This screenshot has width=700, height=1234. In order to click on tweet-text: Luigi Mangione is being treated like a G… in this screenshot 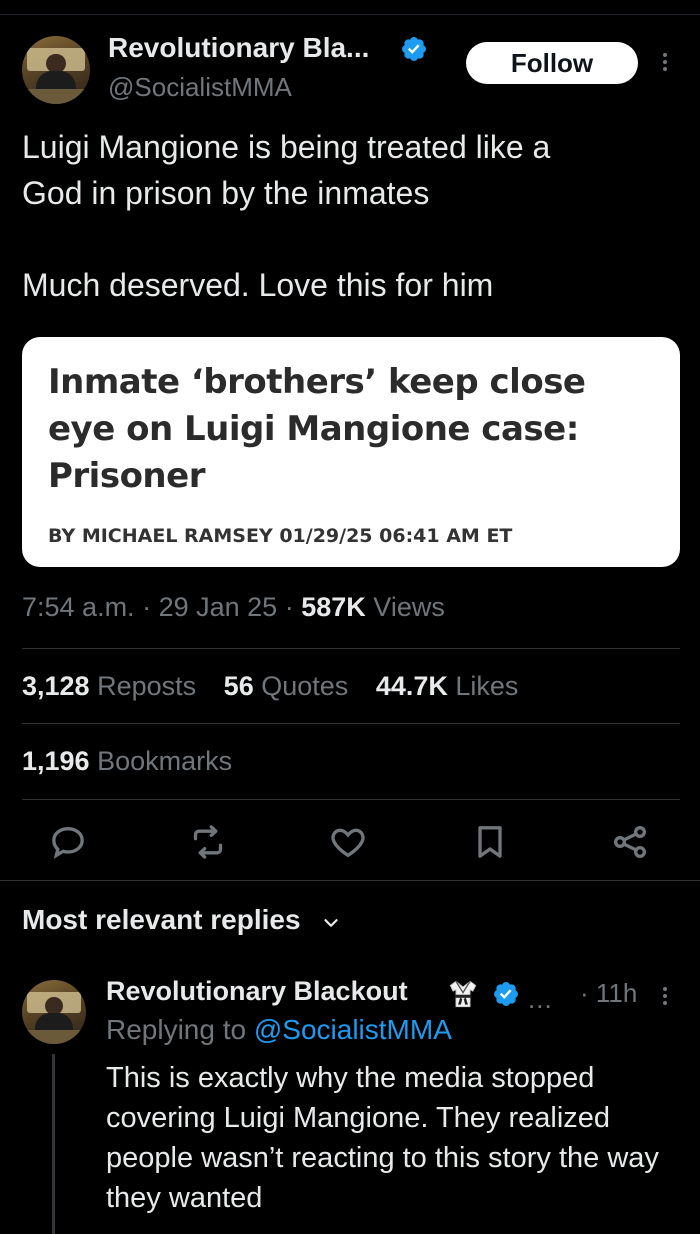, I will do `click(352, 216)`.